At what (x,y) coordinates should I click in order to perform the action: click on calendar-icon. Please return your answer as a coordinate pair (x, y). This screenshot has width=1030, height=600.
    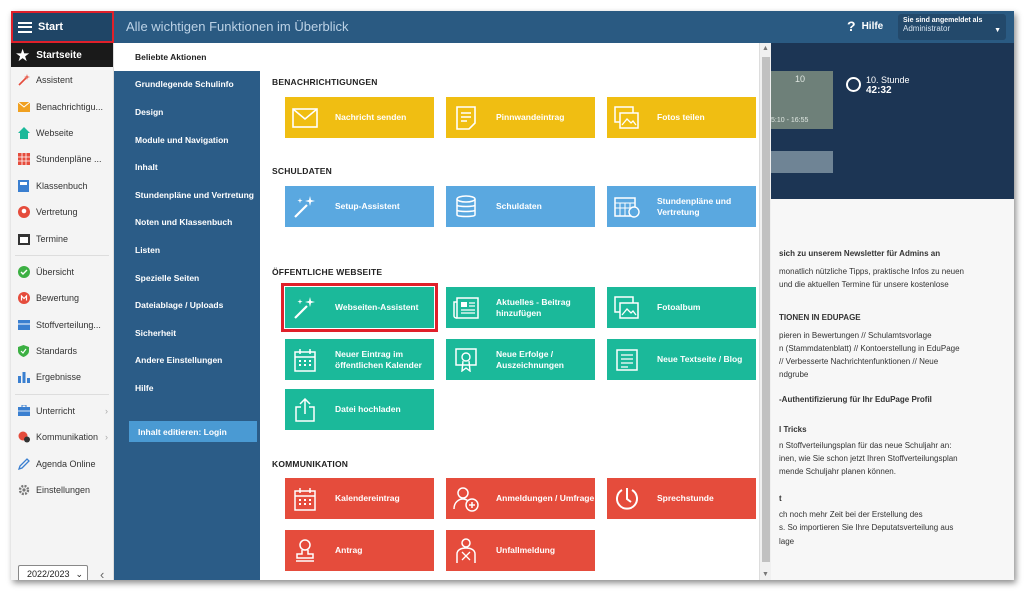
    Looking at the image, I should click on (305, 360).